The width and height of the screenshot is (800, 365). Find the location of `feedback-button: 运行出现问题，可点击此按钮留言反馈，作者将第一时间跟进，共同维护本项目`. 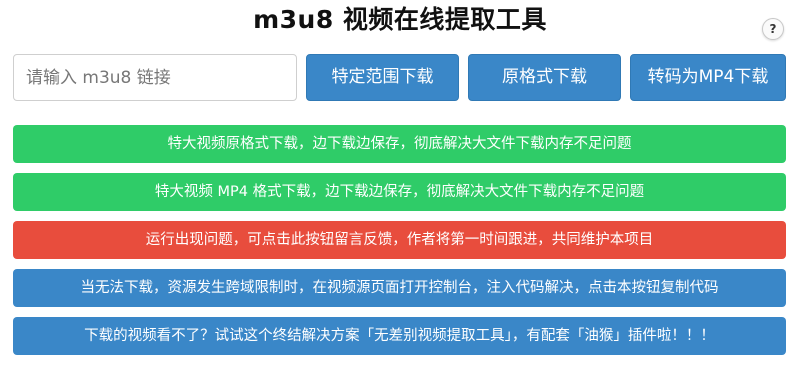

feedback-button: 运行出现问题，可点击此按钮留言反馈，作者将第一时间跟进，共同维护本项目 is located at coordinates (399, 240).